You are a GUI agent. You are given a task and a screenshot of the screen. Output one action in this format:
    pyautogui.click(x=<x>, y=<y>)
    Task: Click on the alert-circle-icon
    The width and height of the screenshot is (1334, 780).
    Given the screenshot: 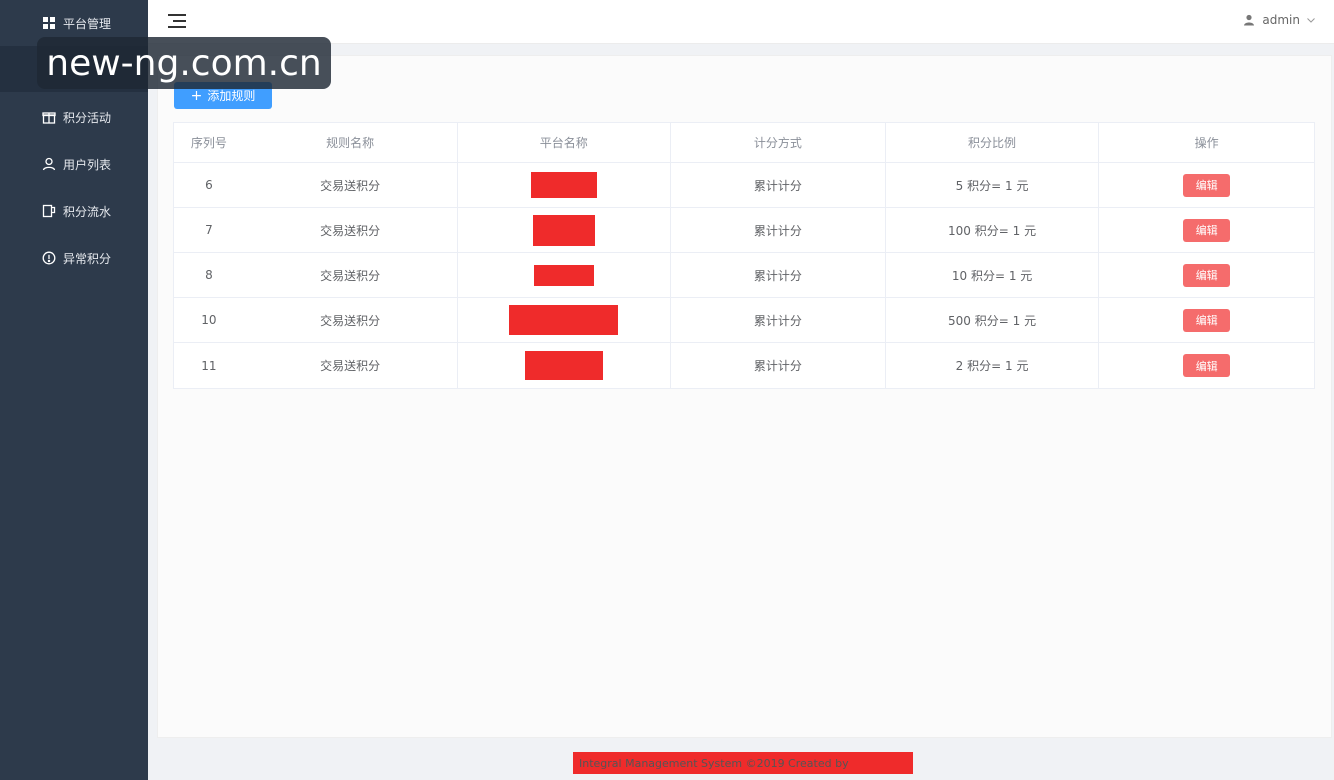 What is the action you would take?
    pyautogui.click(x=49, y=258)
    